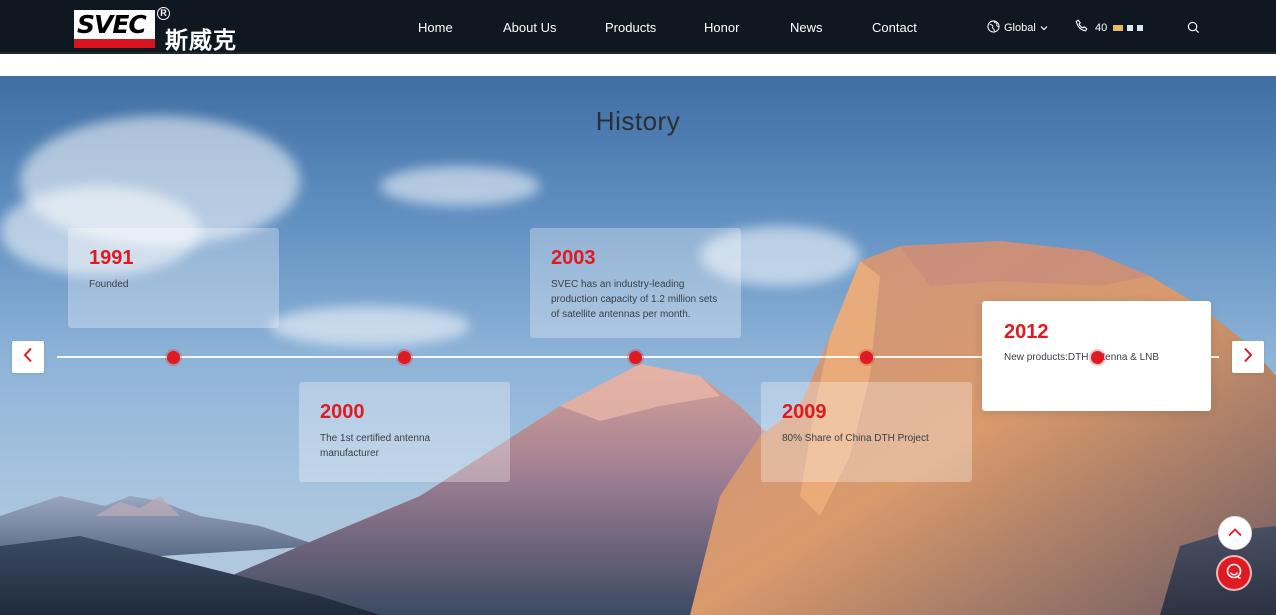  What do you see at coordinates (173, 278) in the screenshot?
I see `history-card-1991: 1991 Founded` at bounding box center [173, 278].